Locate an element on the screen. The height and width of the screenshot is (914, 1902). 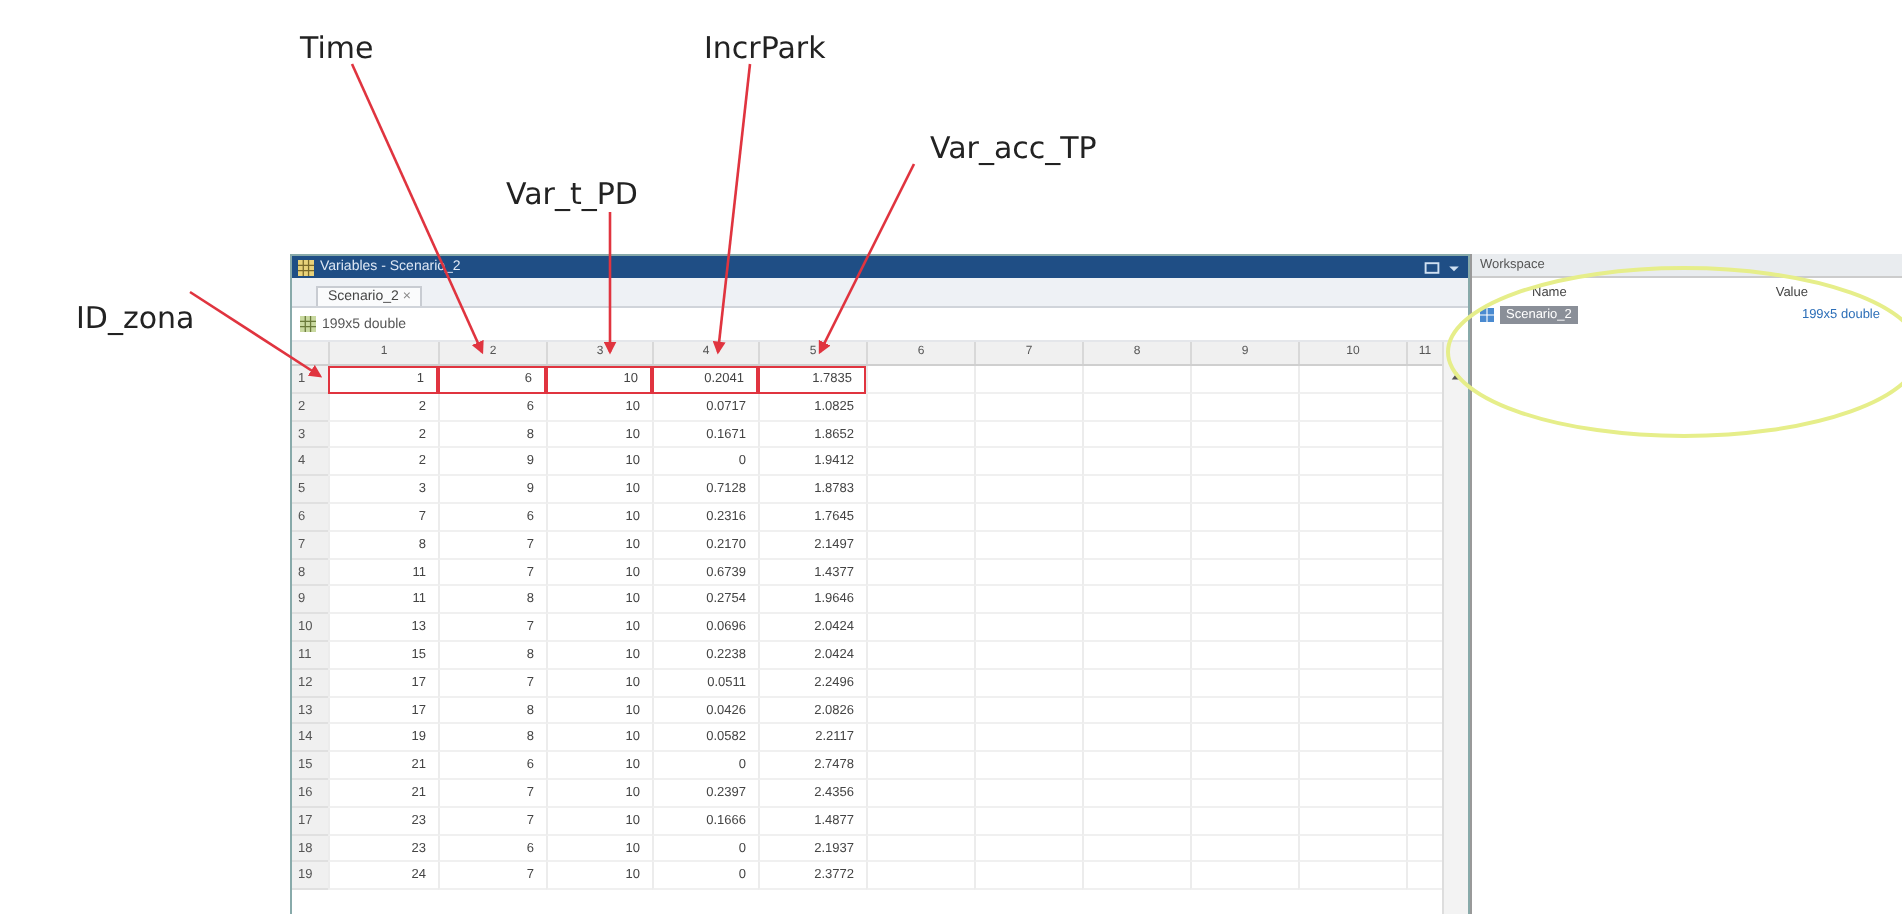
dock-icon is located at coordinates (1432, 267).